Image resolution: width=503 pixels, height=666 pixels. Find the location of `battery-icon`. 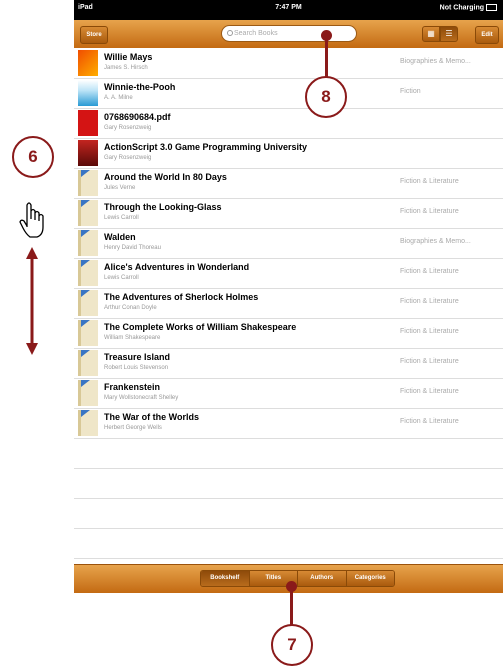

battery-icon is located at coordinates (491, 7).